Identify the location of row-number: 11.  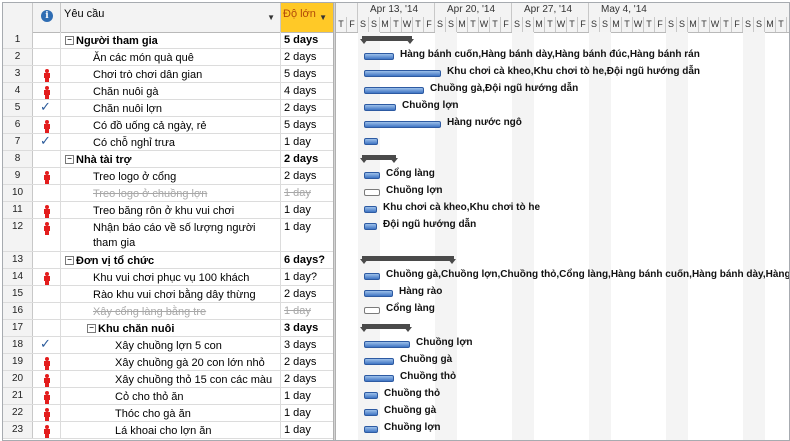
(18, 210).